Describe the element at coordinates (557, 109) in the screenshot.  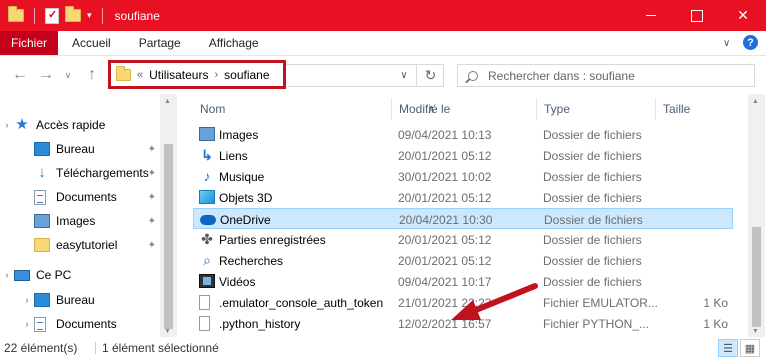
I see `column-type: Type` at that location.